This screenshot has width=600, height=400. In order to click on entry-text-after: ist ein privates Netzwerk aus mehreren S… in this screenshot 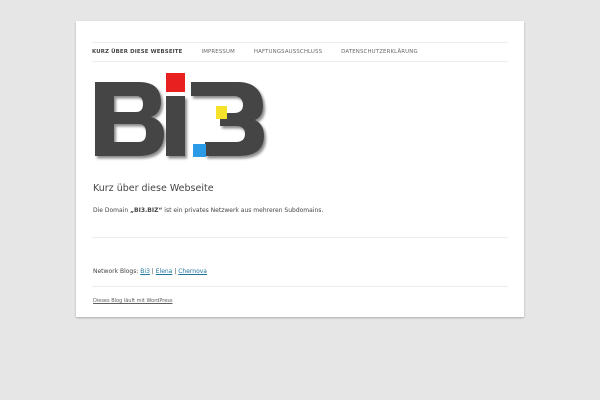, I will do `click(243, 210)`.